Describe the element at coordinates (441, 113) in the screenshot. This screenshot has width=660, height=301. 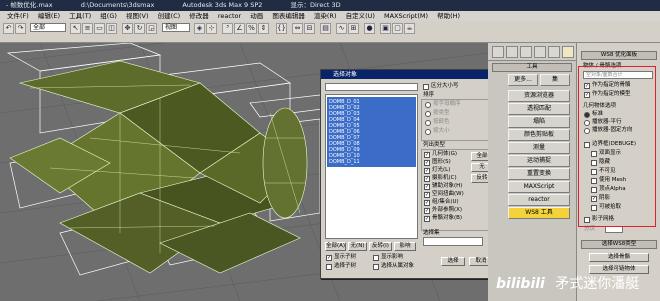
I see `sort-type-label: 按类型` at that location.